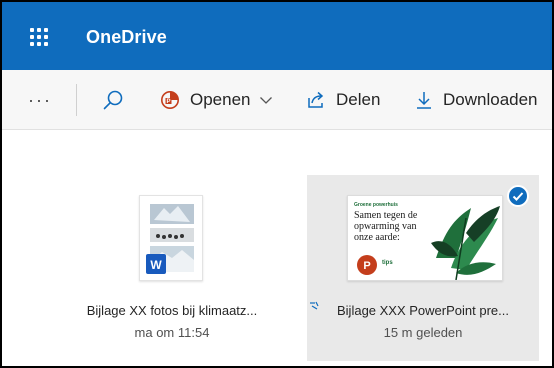 This screenshot has width=554, height=368. I want to click on search-button, so click(113, 100).